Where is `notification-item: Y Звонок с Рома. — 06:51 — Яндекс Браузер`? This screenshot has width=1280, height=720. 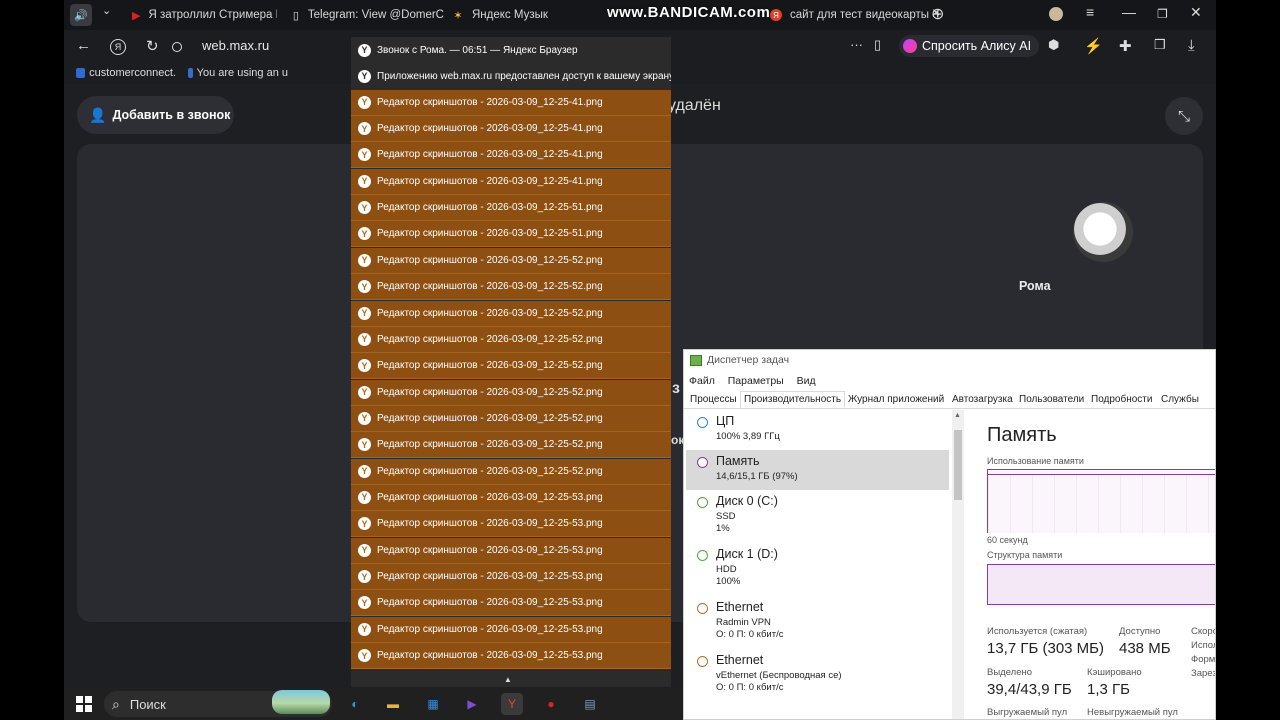
notification-item: Y Звонок с Рома. — 06:51 — Яндекс Браузер is located at coordinates (511, 50).